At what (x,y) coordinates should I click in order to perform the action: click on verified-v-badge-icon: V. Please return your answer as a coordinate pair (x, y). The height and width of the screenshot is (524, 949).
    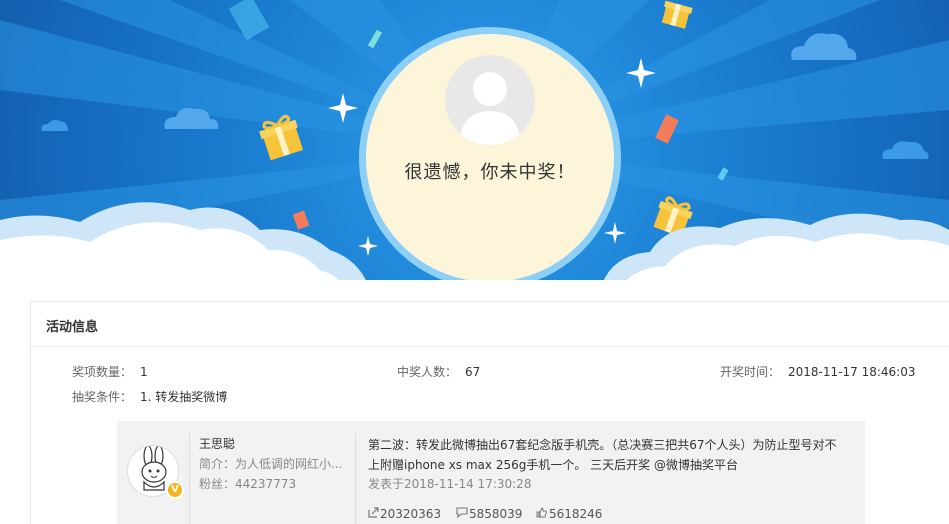
    Looking at the image, I should click on (175, 490).